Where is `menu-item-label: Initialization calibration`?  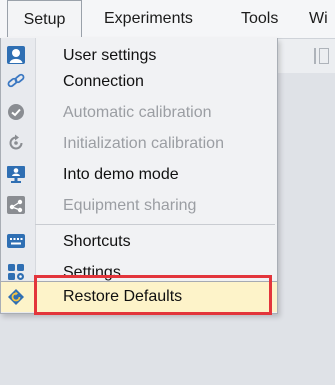
menu-item-label: Initialization calibration is located at coordinates (143, 143).